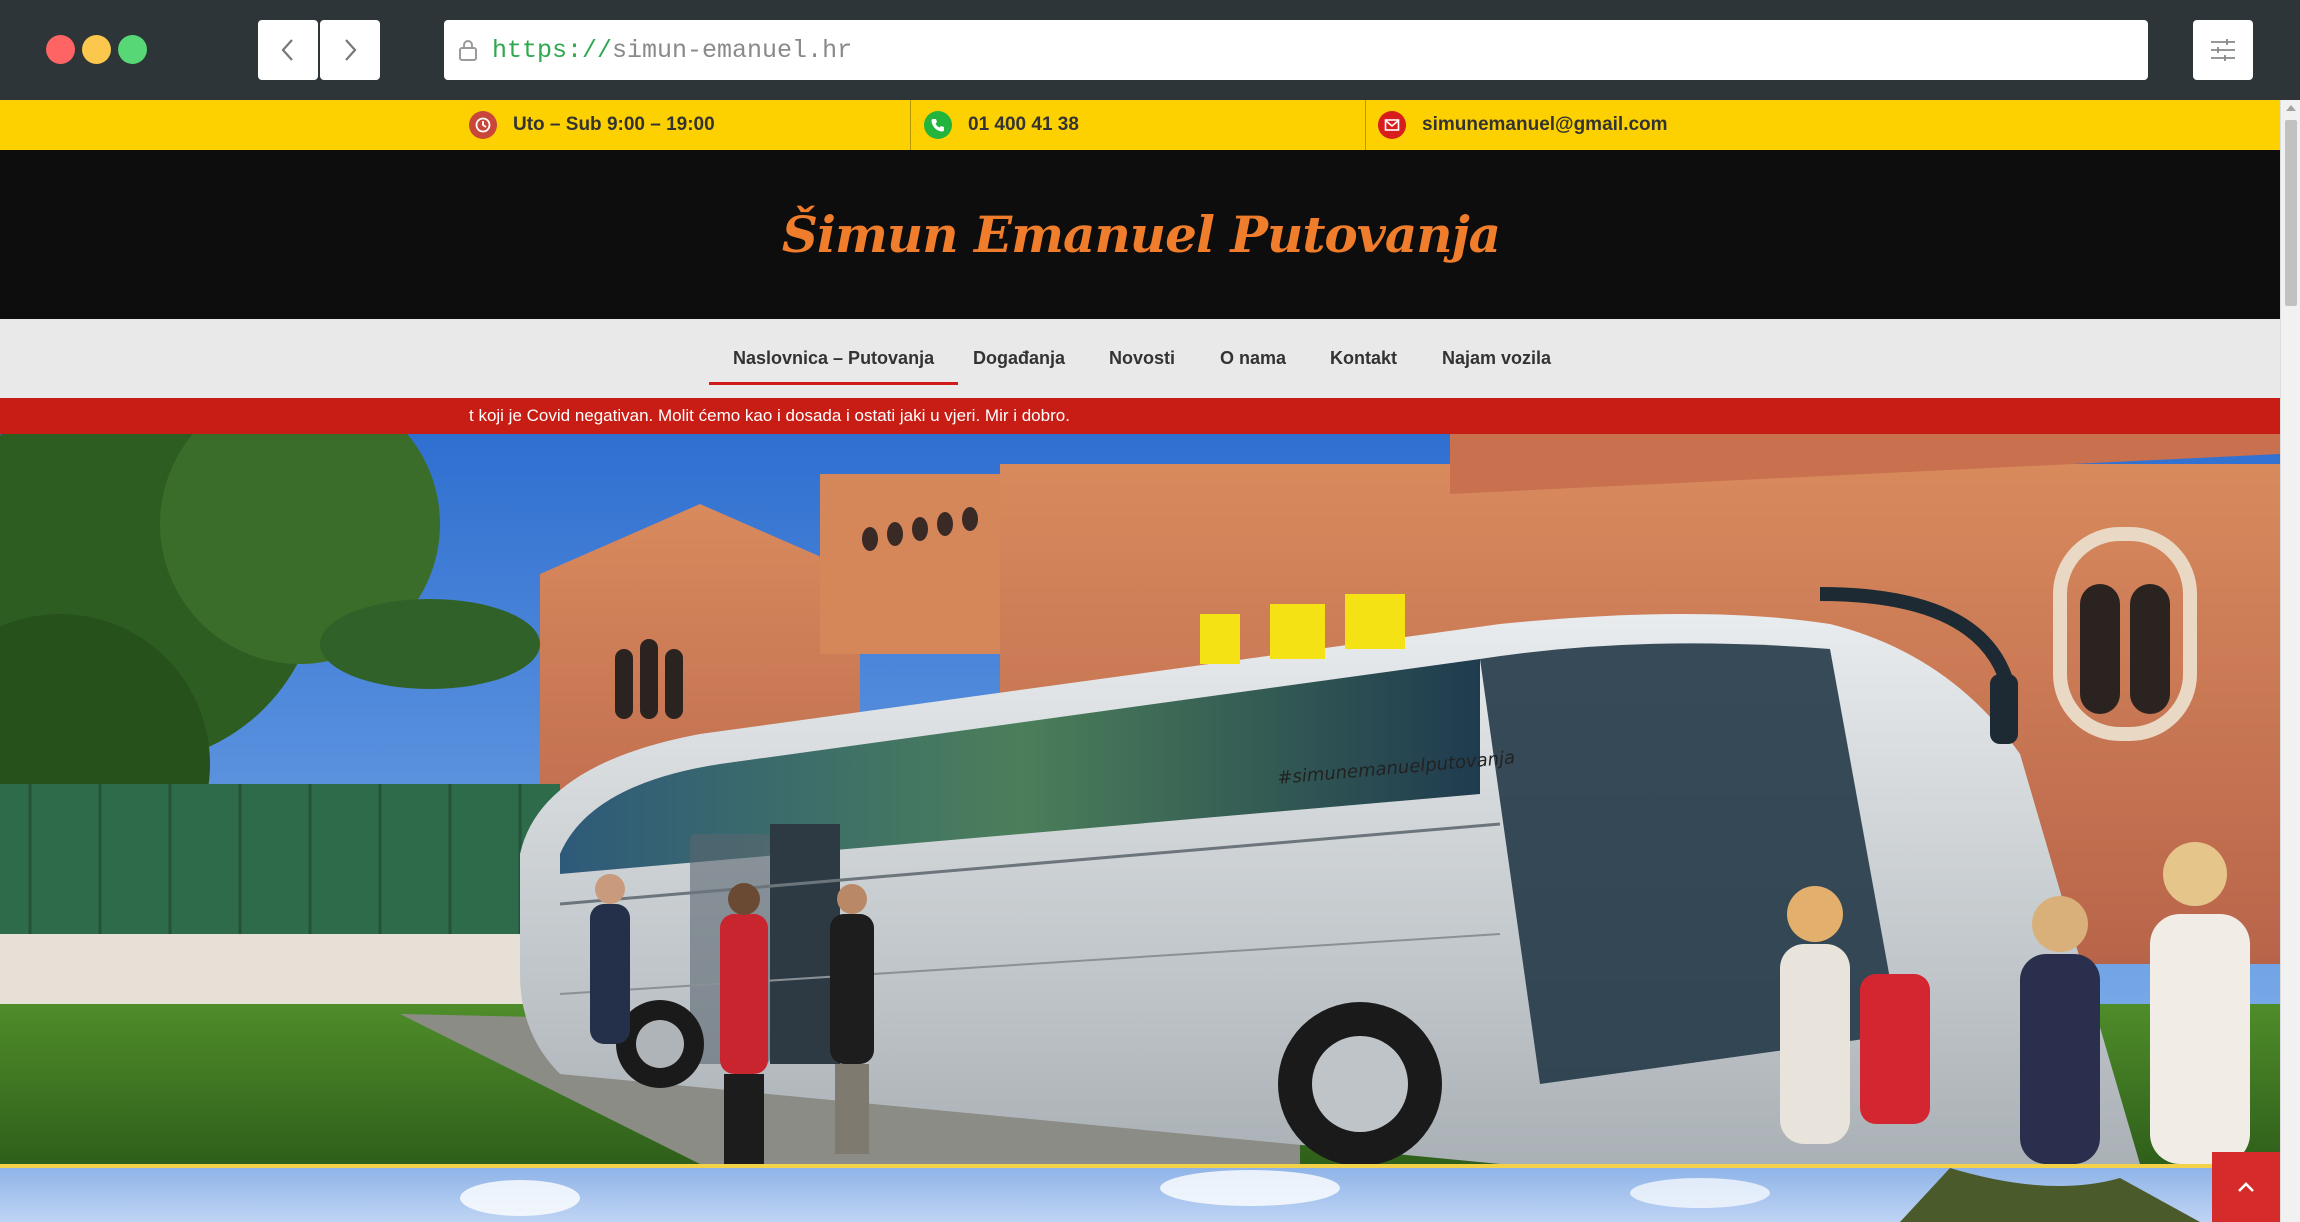 The image size is (2300, 1222). Describe the element at coordinates (552, 50) in the screenshot. I see `url-scheme: https://` at that location.